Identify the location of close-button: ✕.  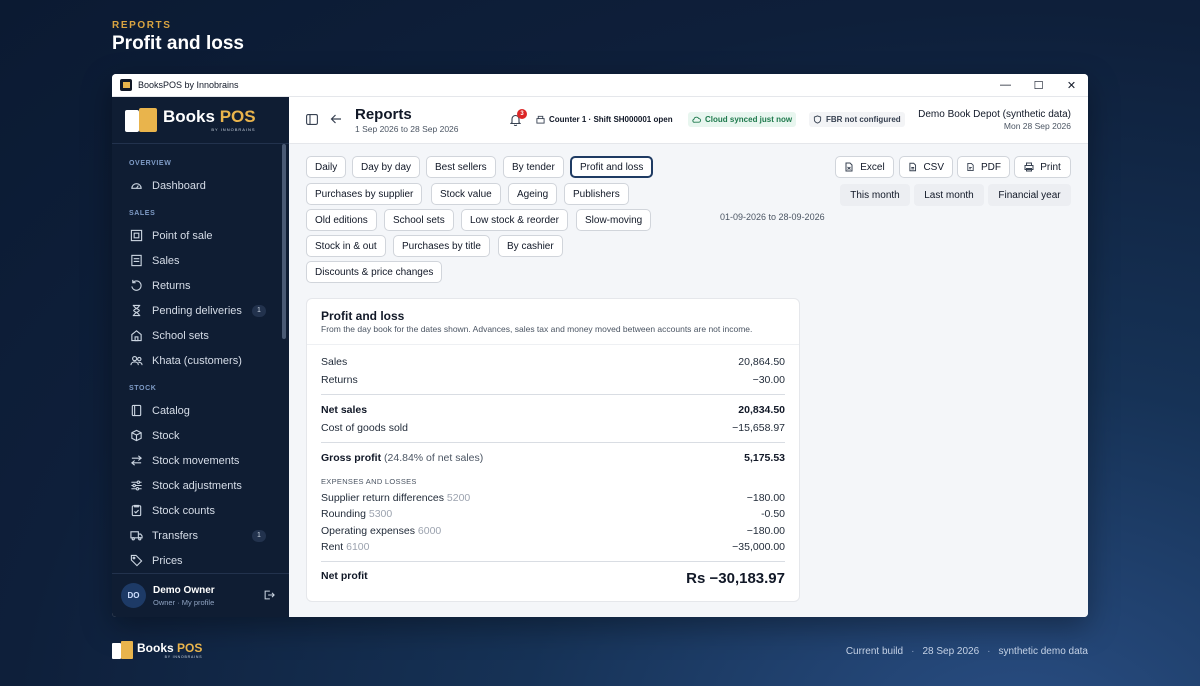
(1071, 85).